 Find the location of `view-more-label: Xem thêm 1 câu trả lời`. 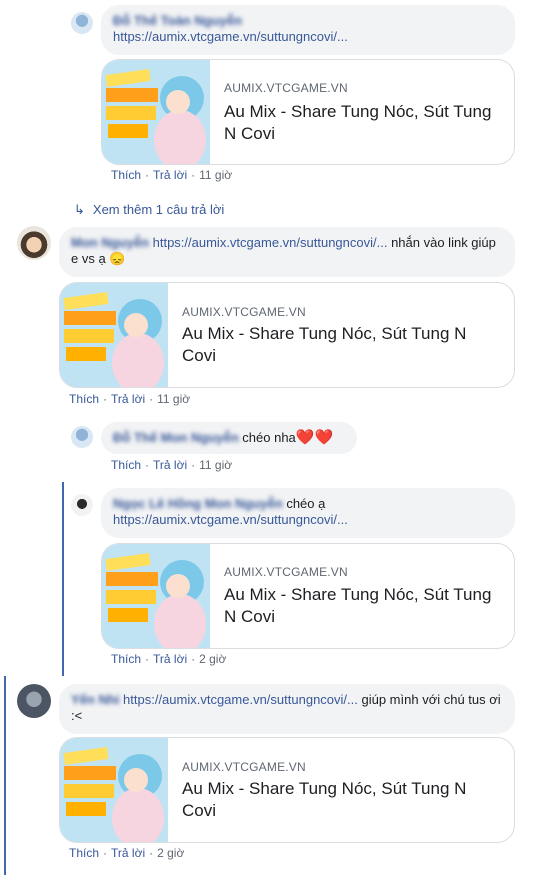

view-more-label: Xem thêm 1 câu trả lời is located at coordinates (158, 209).